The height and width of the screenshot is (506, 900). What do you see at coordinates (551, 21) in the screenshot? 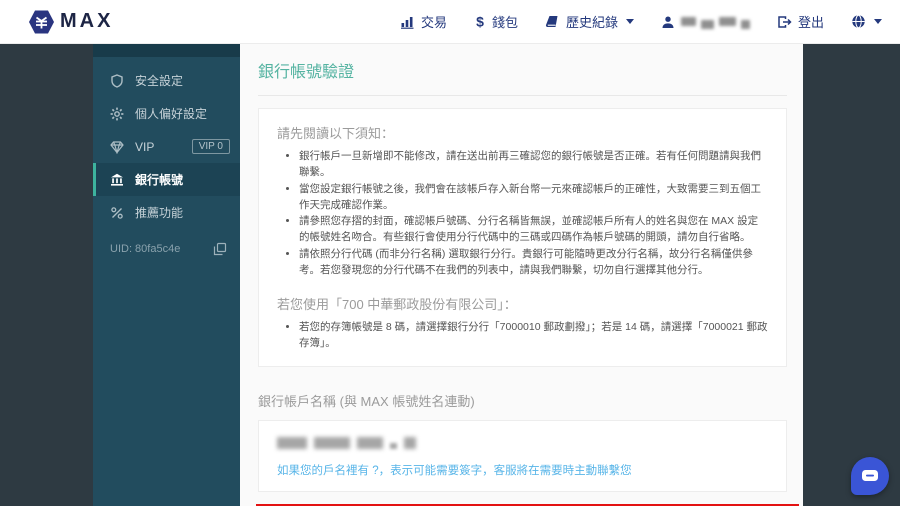
I see `book-icon` at bounding box center [551, 21].